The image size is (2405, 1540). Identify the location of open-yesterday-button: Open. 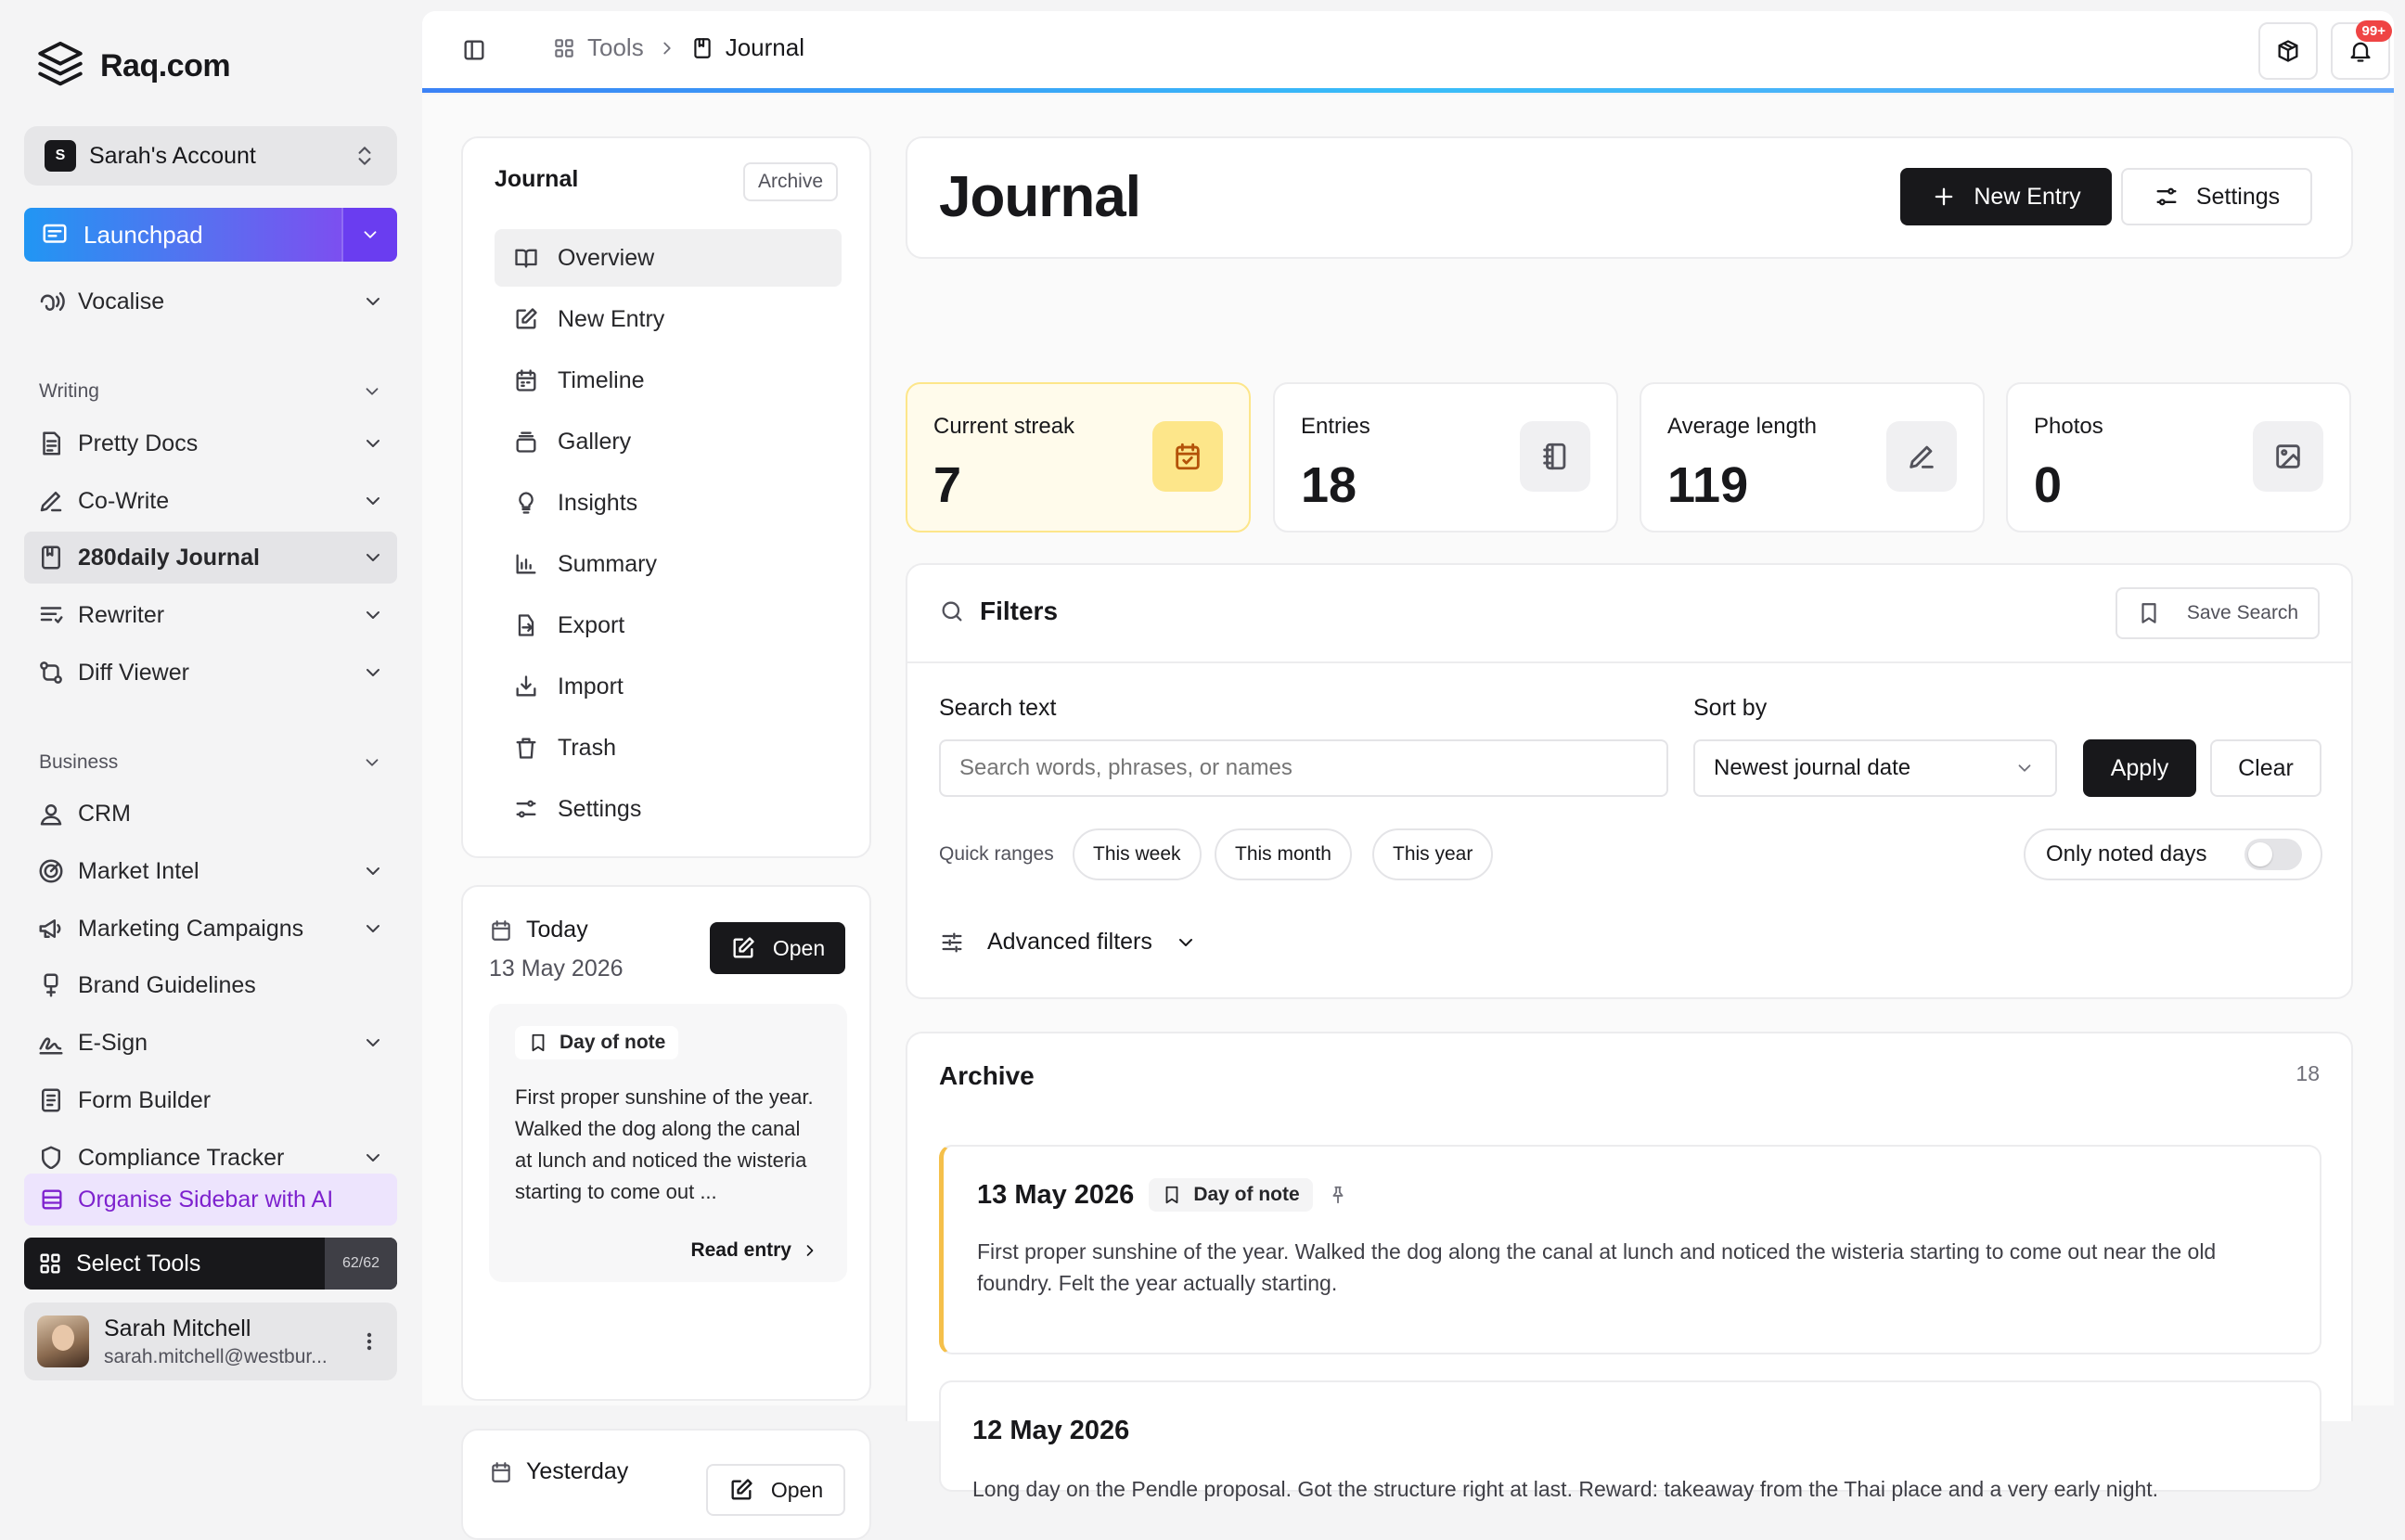
(776, 1490).